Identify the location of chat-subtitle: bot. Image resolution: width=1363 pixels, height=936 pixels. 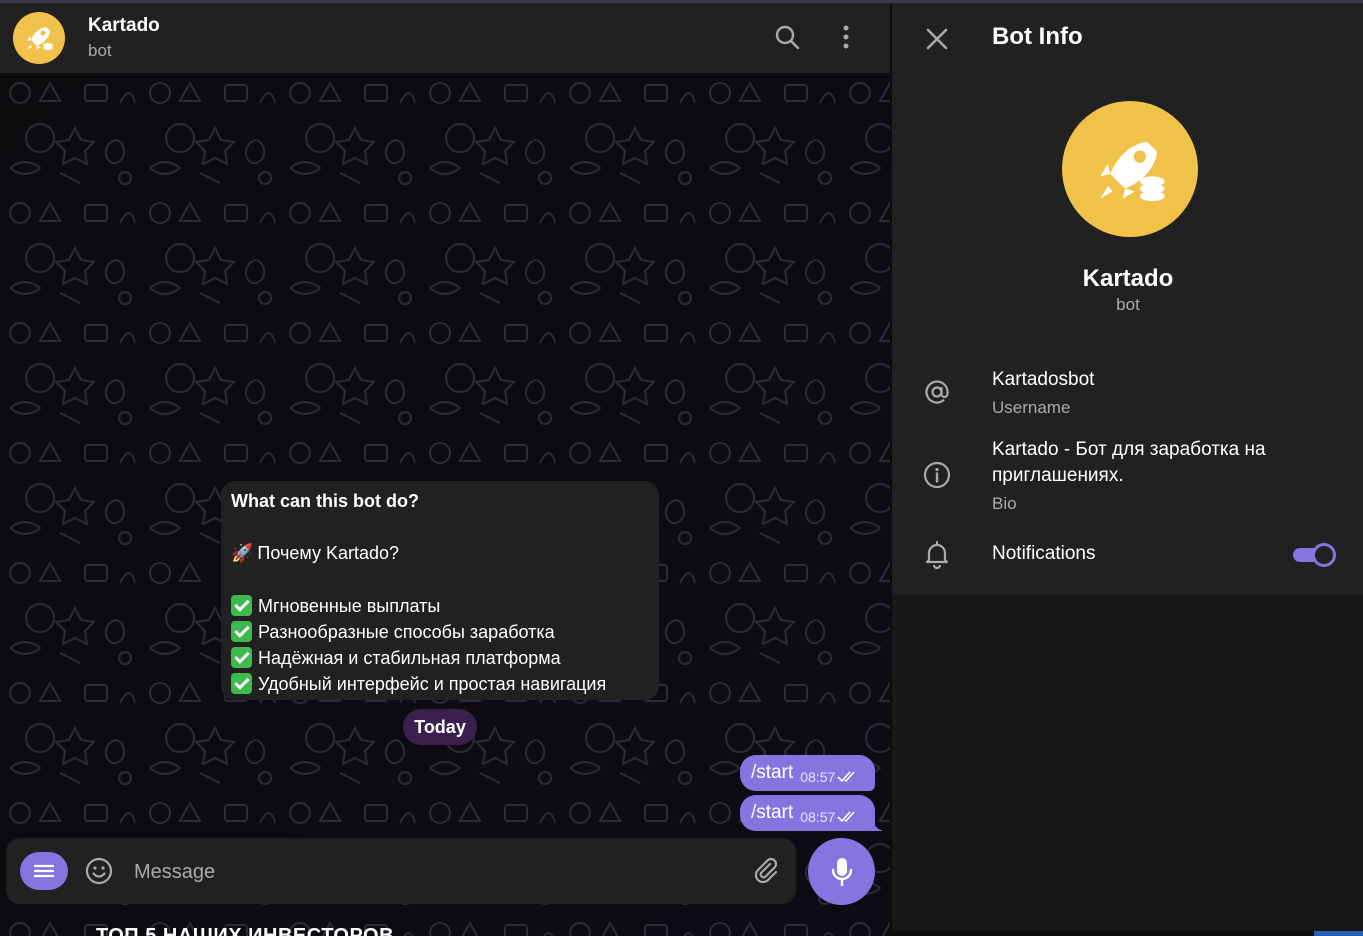
(100, 50).